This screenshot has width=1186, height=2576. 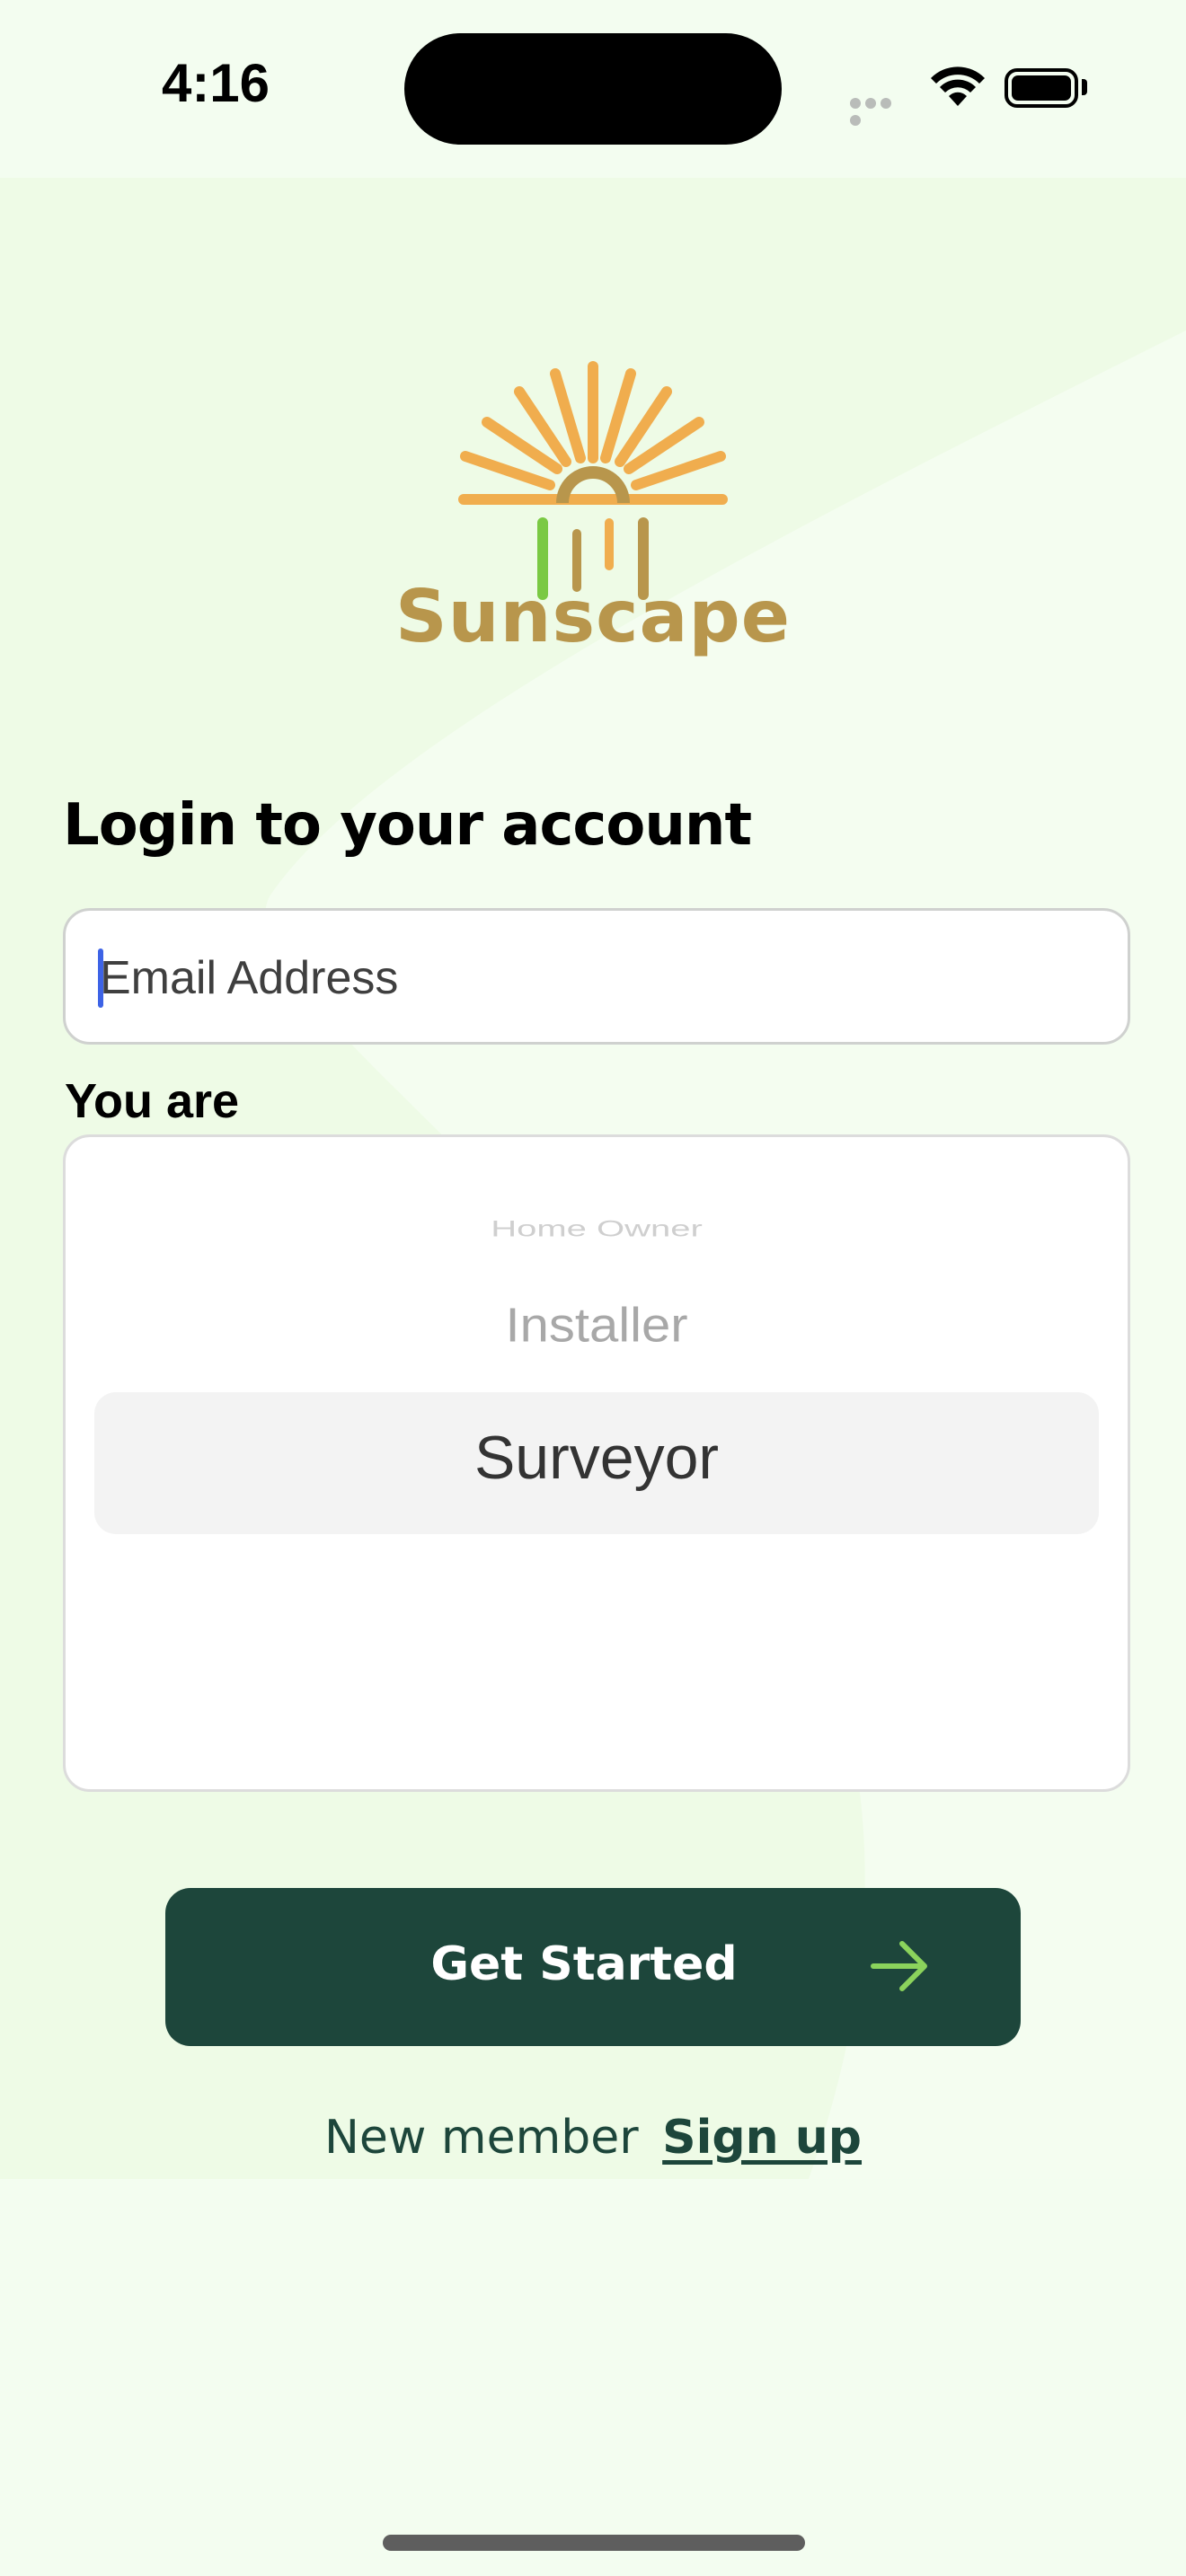 I want to click on home-indicator, so click(x=594, y=2543).